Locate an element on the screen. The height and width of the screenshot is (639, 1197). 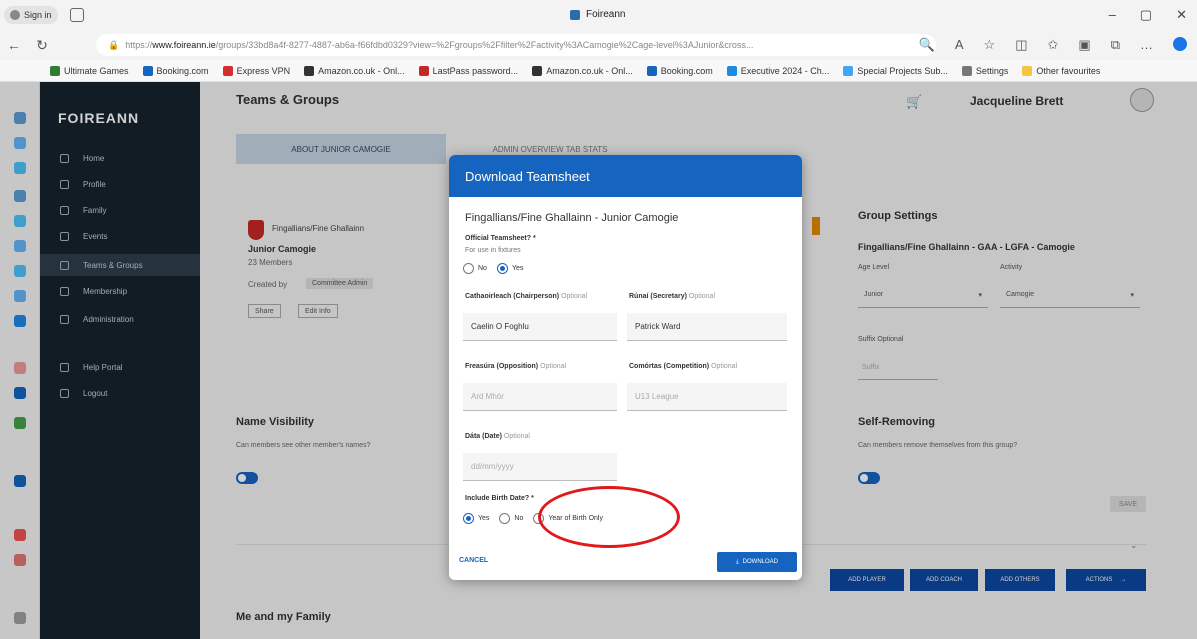
secretary-label: Rúnaí (Secretary) Optional is located at coordinates (672, 296).